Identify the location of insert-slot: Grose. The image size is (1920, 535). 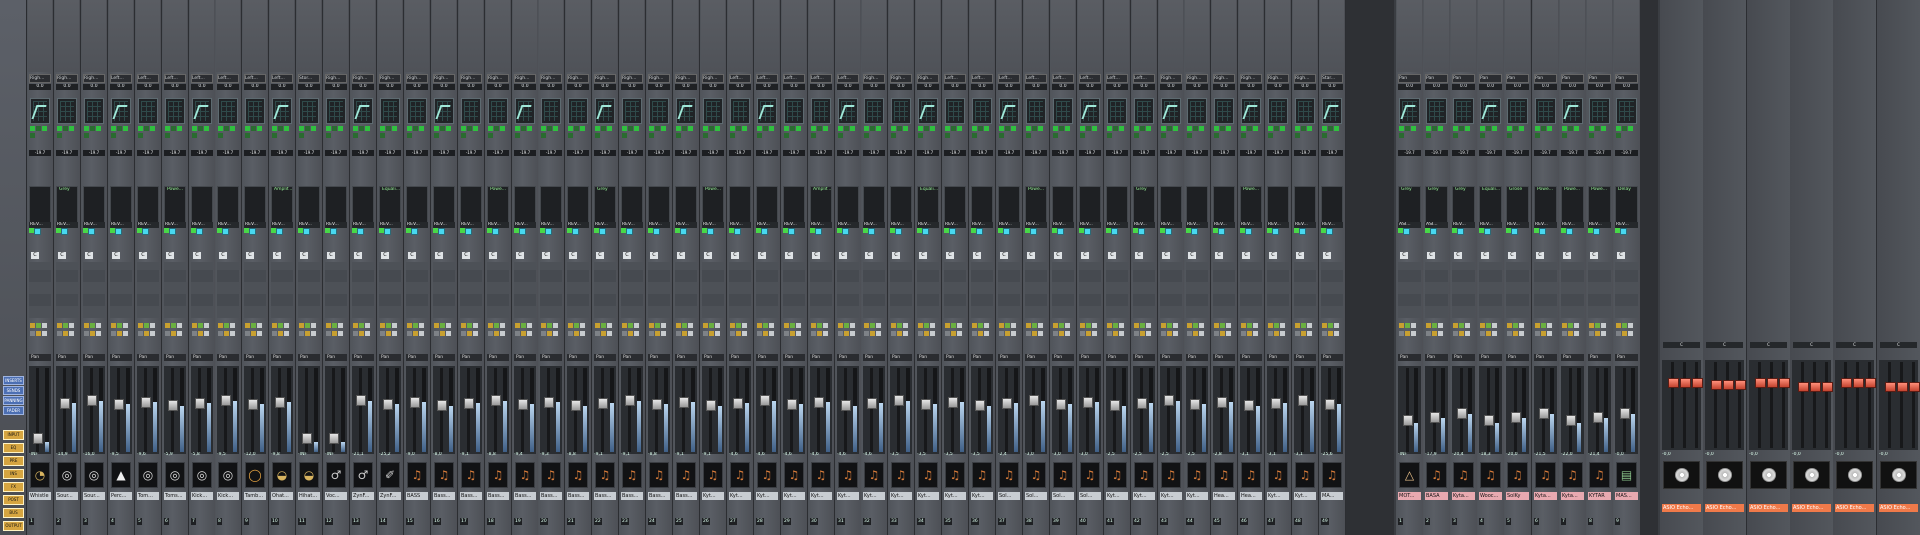
(1517, 190).